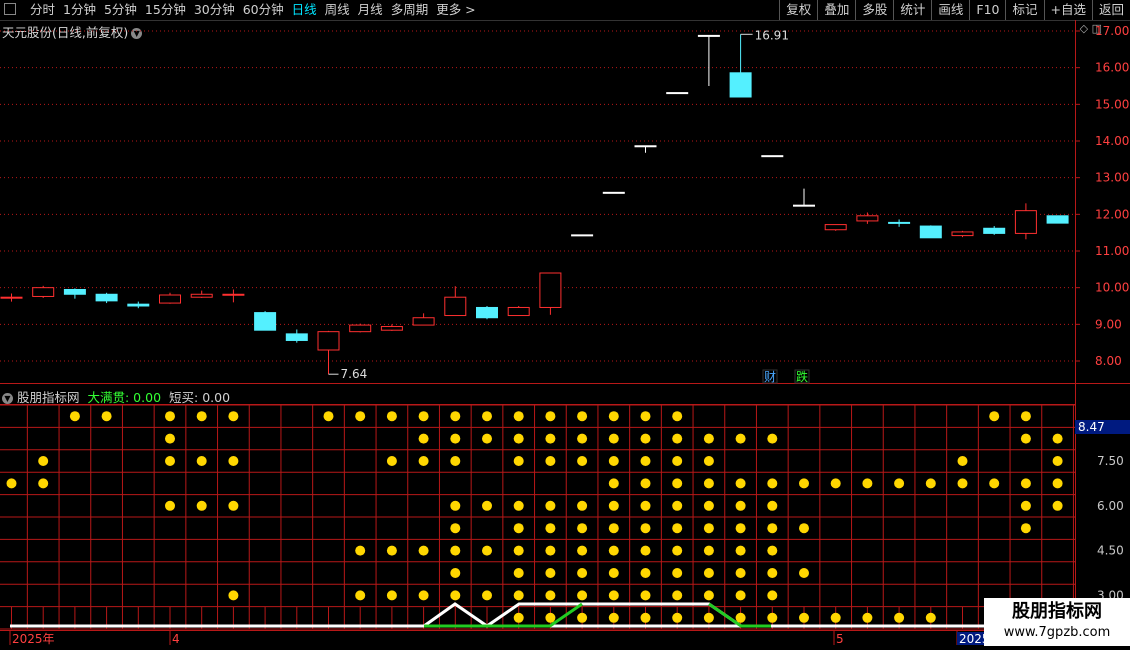 The width and height of the screenshot is (1130, 650). Describe the element at coordinates (1091, 427) in the screenshot. I see `current-value-label: 8.47` at that location.